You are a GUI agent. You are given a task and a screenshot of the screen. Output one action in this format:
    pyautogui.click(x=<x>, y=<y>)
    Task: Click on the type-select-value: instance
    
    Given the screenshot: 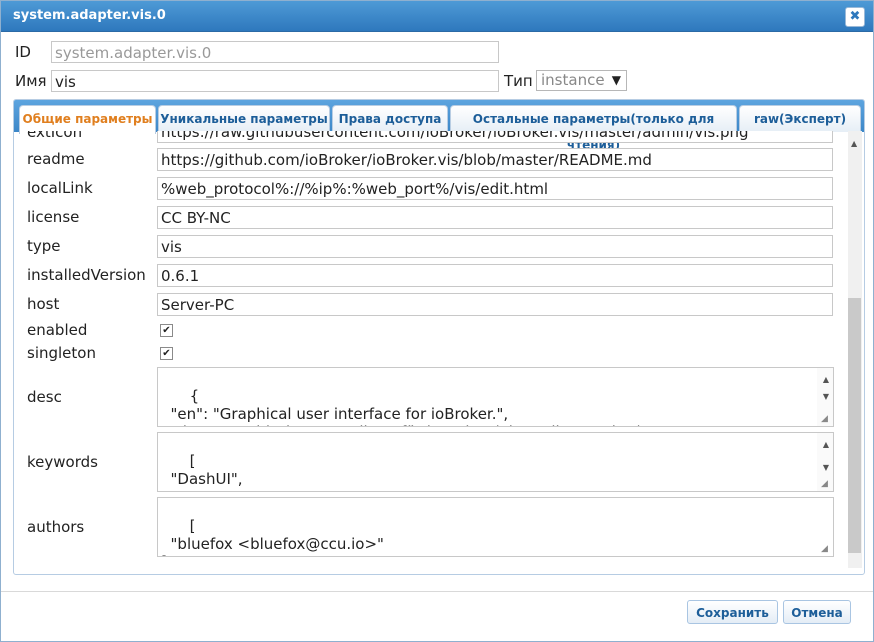 What is the action you would take?
    pyautogui.click(x=573, y=80)
    